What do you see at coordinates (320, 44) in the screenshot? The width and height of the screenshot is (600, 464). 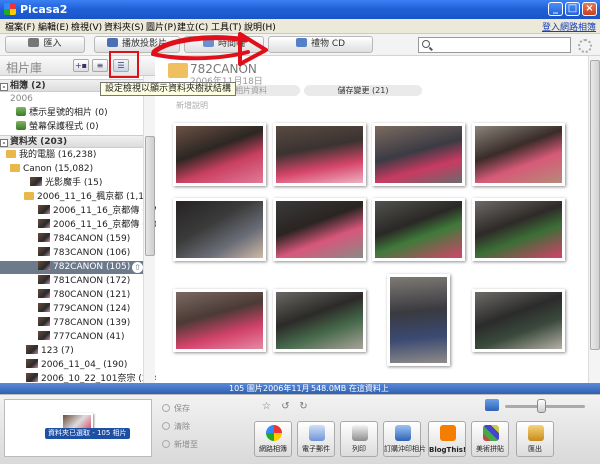 I see `create-cd-button: 禮物 CD` at bounding box center [320, 44].